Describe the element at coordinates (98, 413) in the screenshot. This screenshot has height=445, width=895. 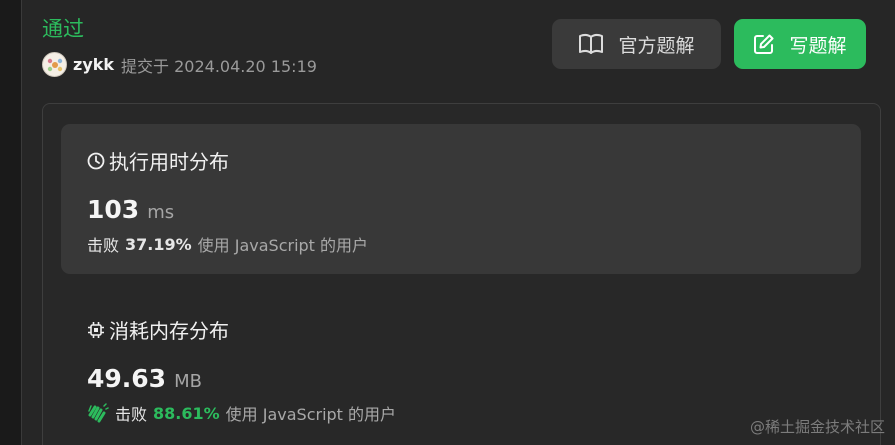
I see `clap-icon` at that location.